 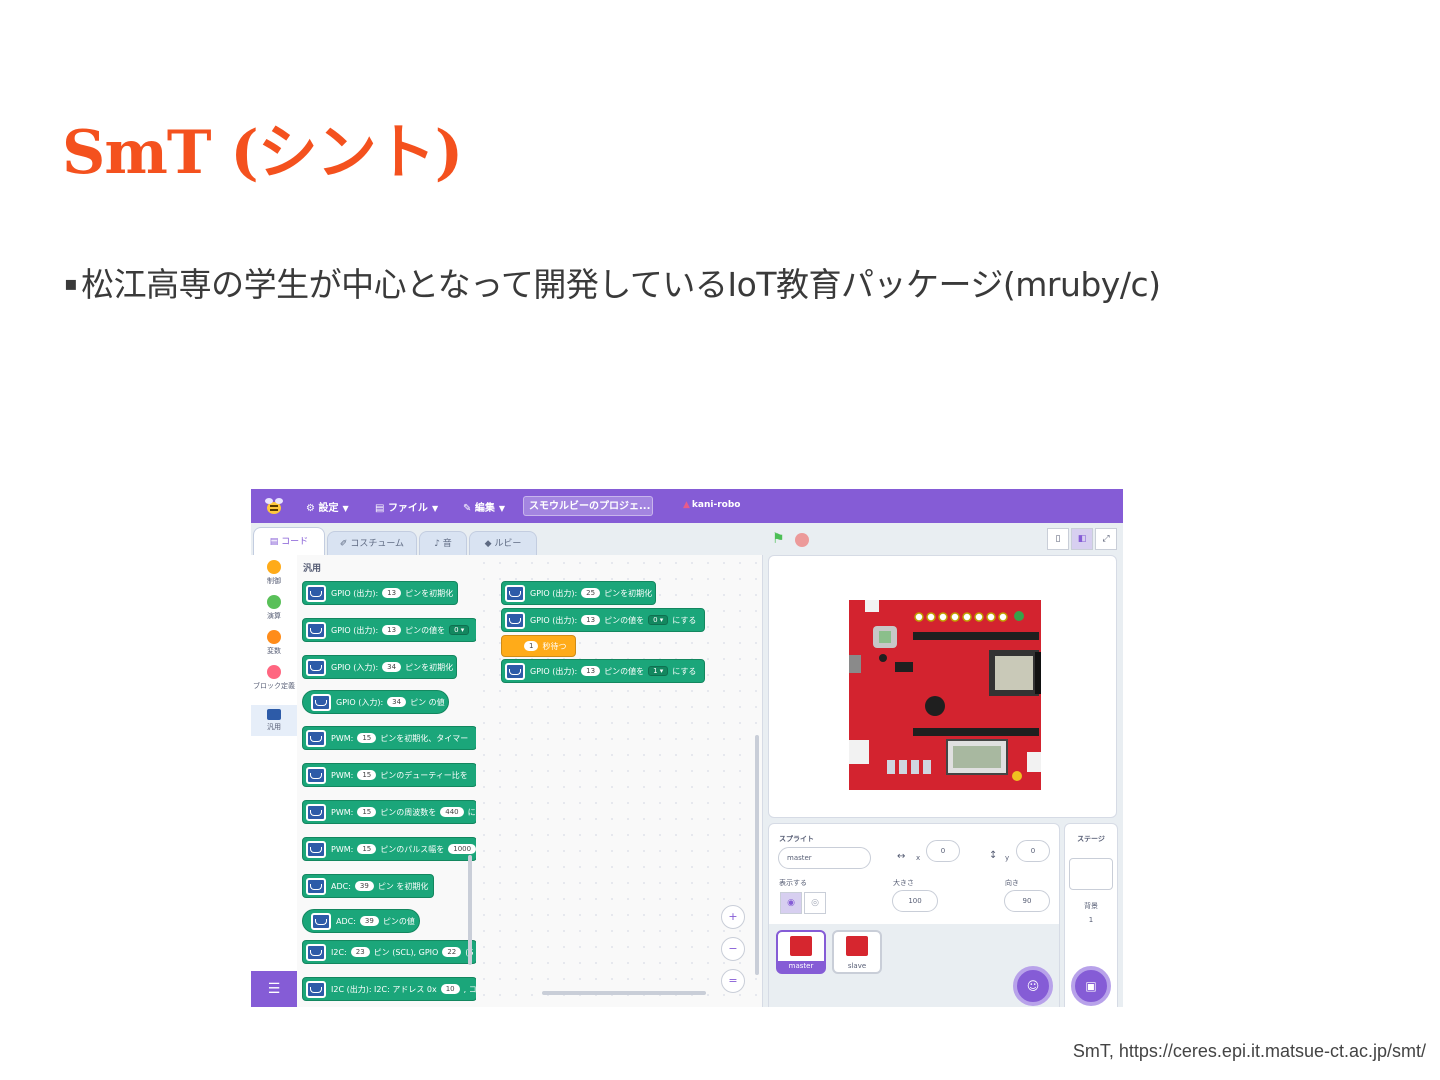 I want to click on script-block: GPIO (出力): 13 ピンの値を 0 ▾ にする, so click(x=603, y=620).